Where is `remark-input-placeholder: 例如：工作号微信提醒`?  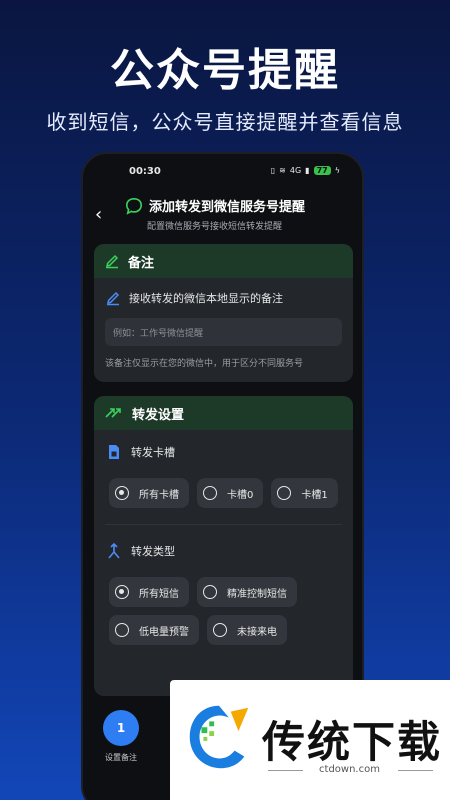 remark-input-placeholder: 例如：工作号微信提醒 is located at coordinates (158, 333).